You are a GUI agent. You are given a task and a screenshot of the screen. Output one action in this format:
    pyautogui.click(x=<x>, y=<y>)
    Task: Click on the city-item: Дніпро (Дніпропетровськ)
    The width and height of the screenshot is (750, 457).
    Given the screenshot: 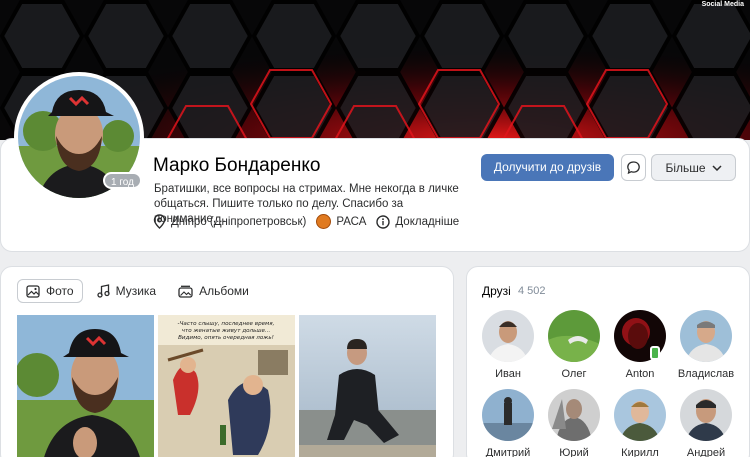 What is the action you would take?
    pyautogui.click(x=229, y=221)
    